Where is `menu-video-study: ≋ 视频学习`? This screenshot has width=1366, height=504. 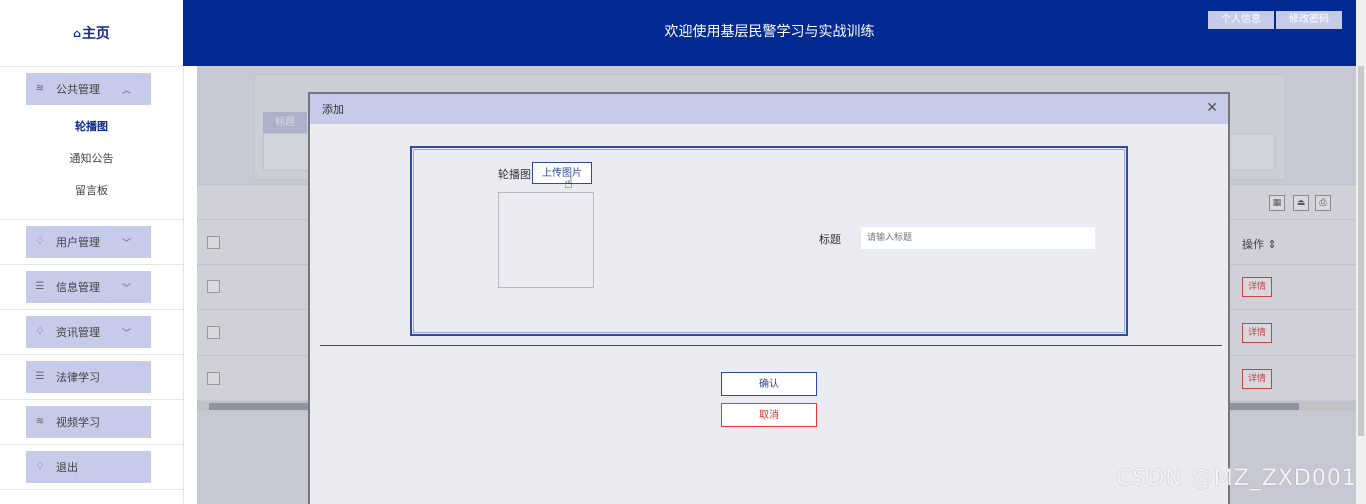 menu-video-study: ≋ 视频学习 is located at coordinates (88, 422).